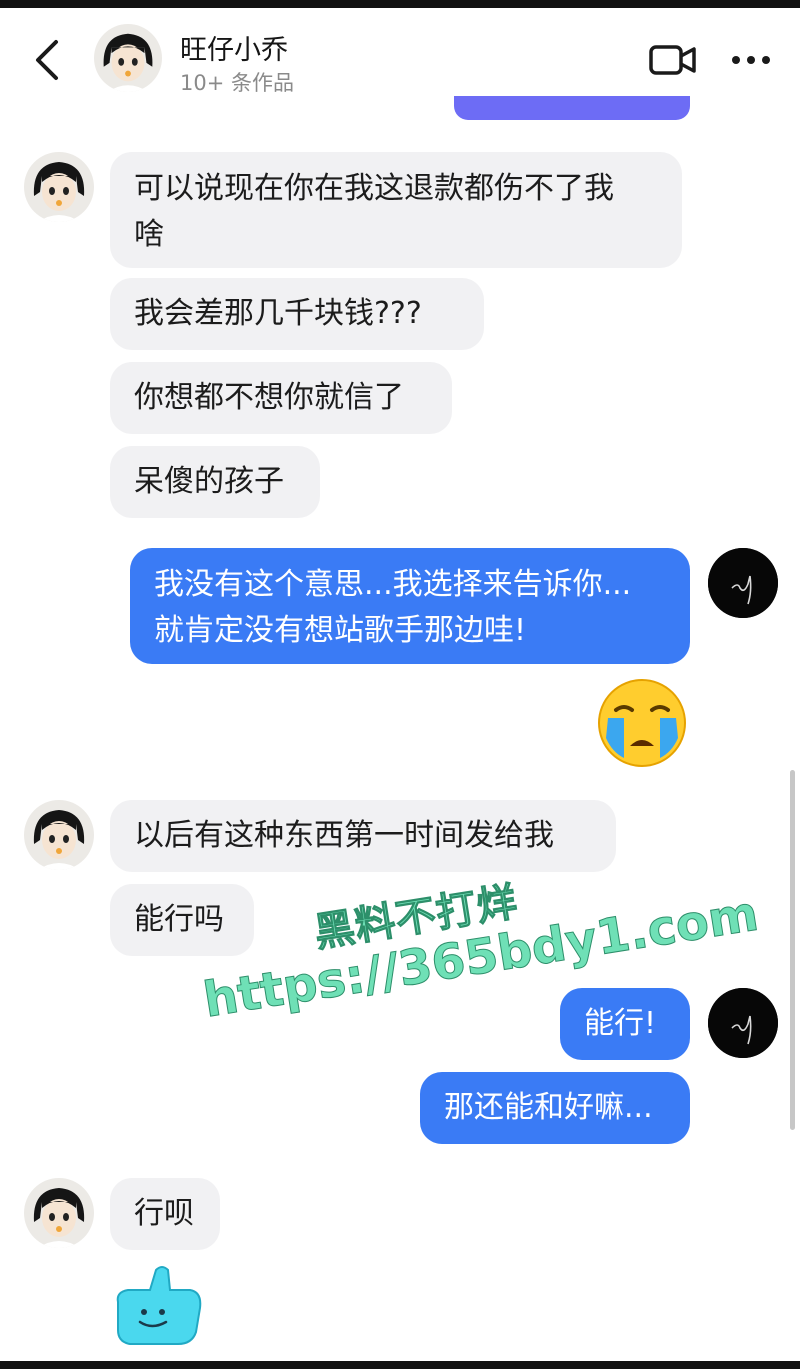  What do you see at coordinates (396, 210) in the screenshot?
I see `message-bubble-incoming: 可以说现在你在我这退款都伤不了我 啥` at bounding box center [396, 210].